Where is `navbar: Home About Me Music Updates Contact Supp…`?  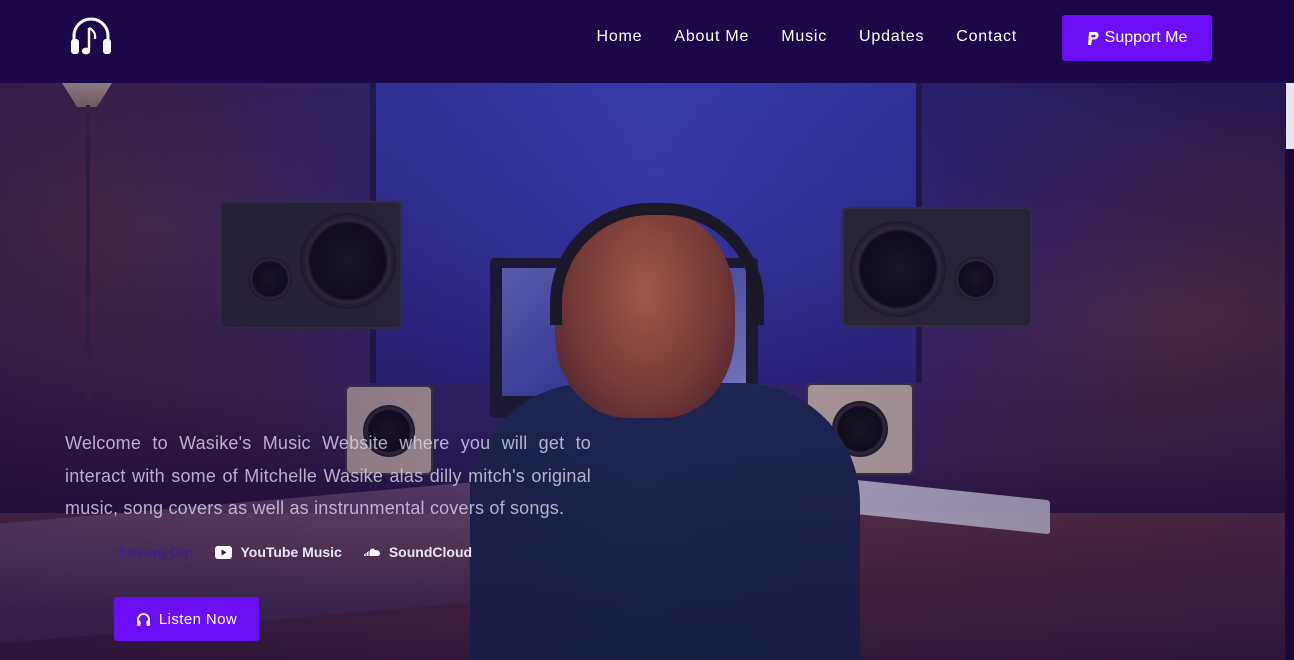 navbar: Home About Me Music Updates Contact Supp… is located at coordinates (647, 41).